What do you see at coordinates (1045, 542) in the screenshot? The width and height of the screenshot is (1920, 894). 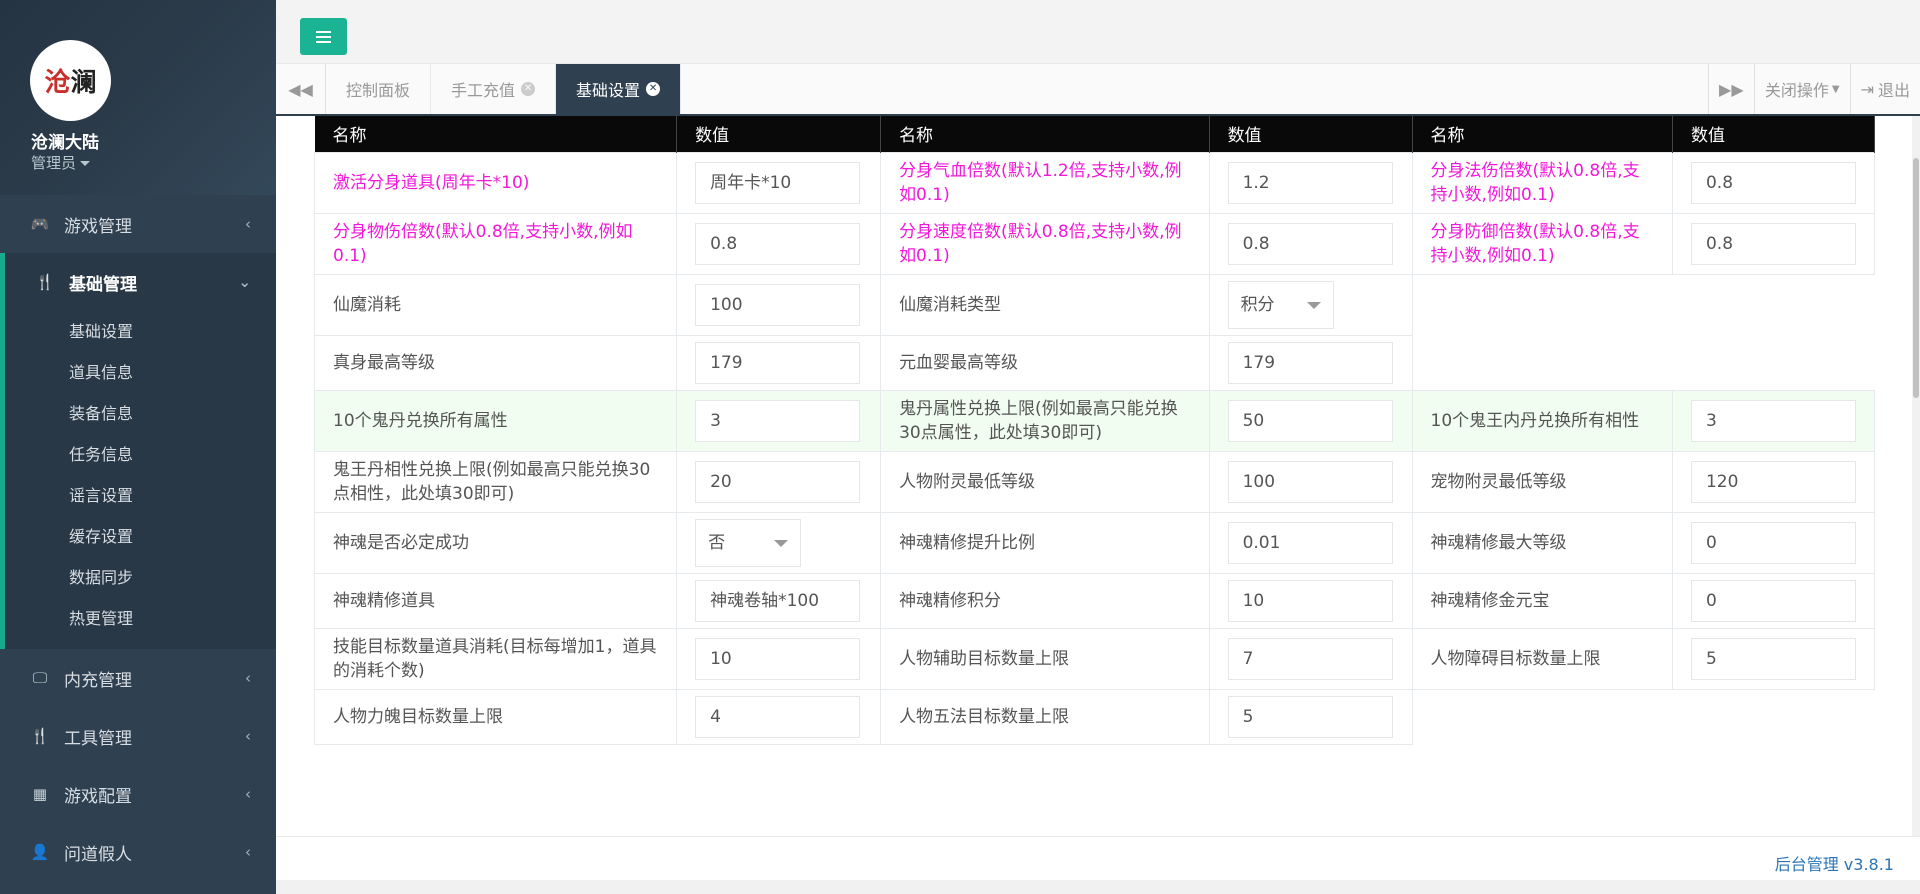 I see `setting-label: 神魂精修提升比例` at bounding box center [1045, 542].